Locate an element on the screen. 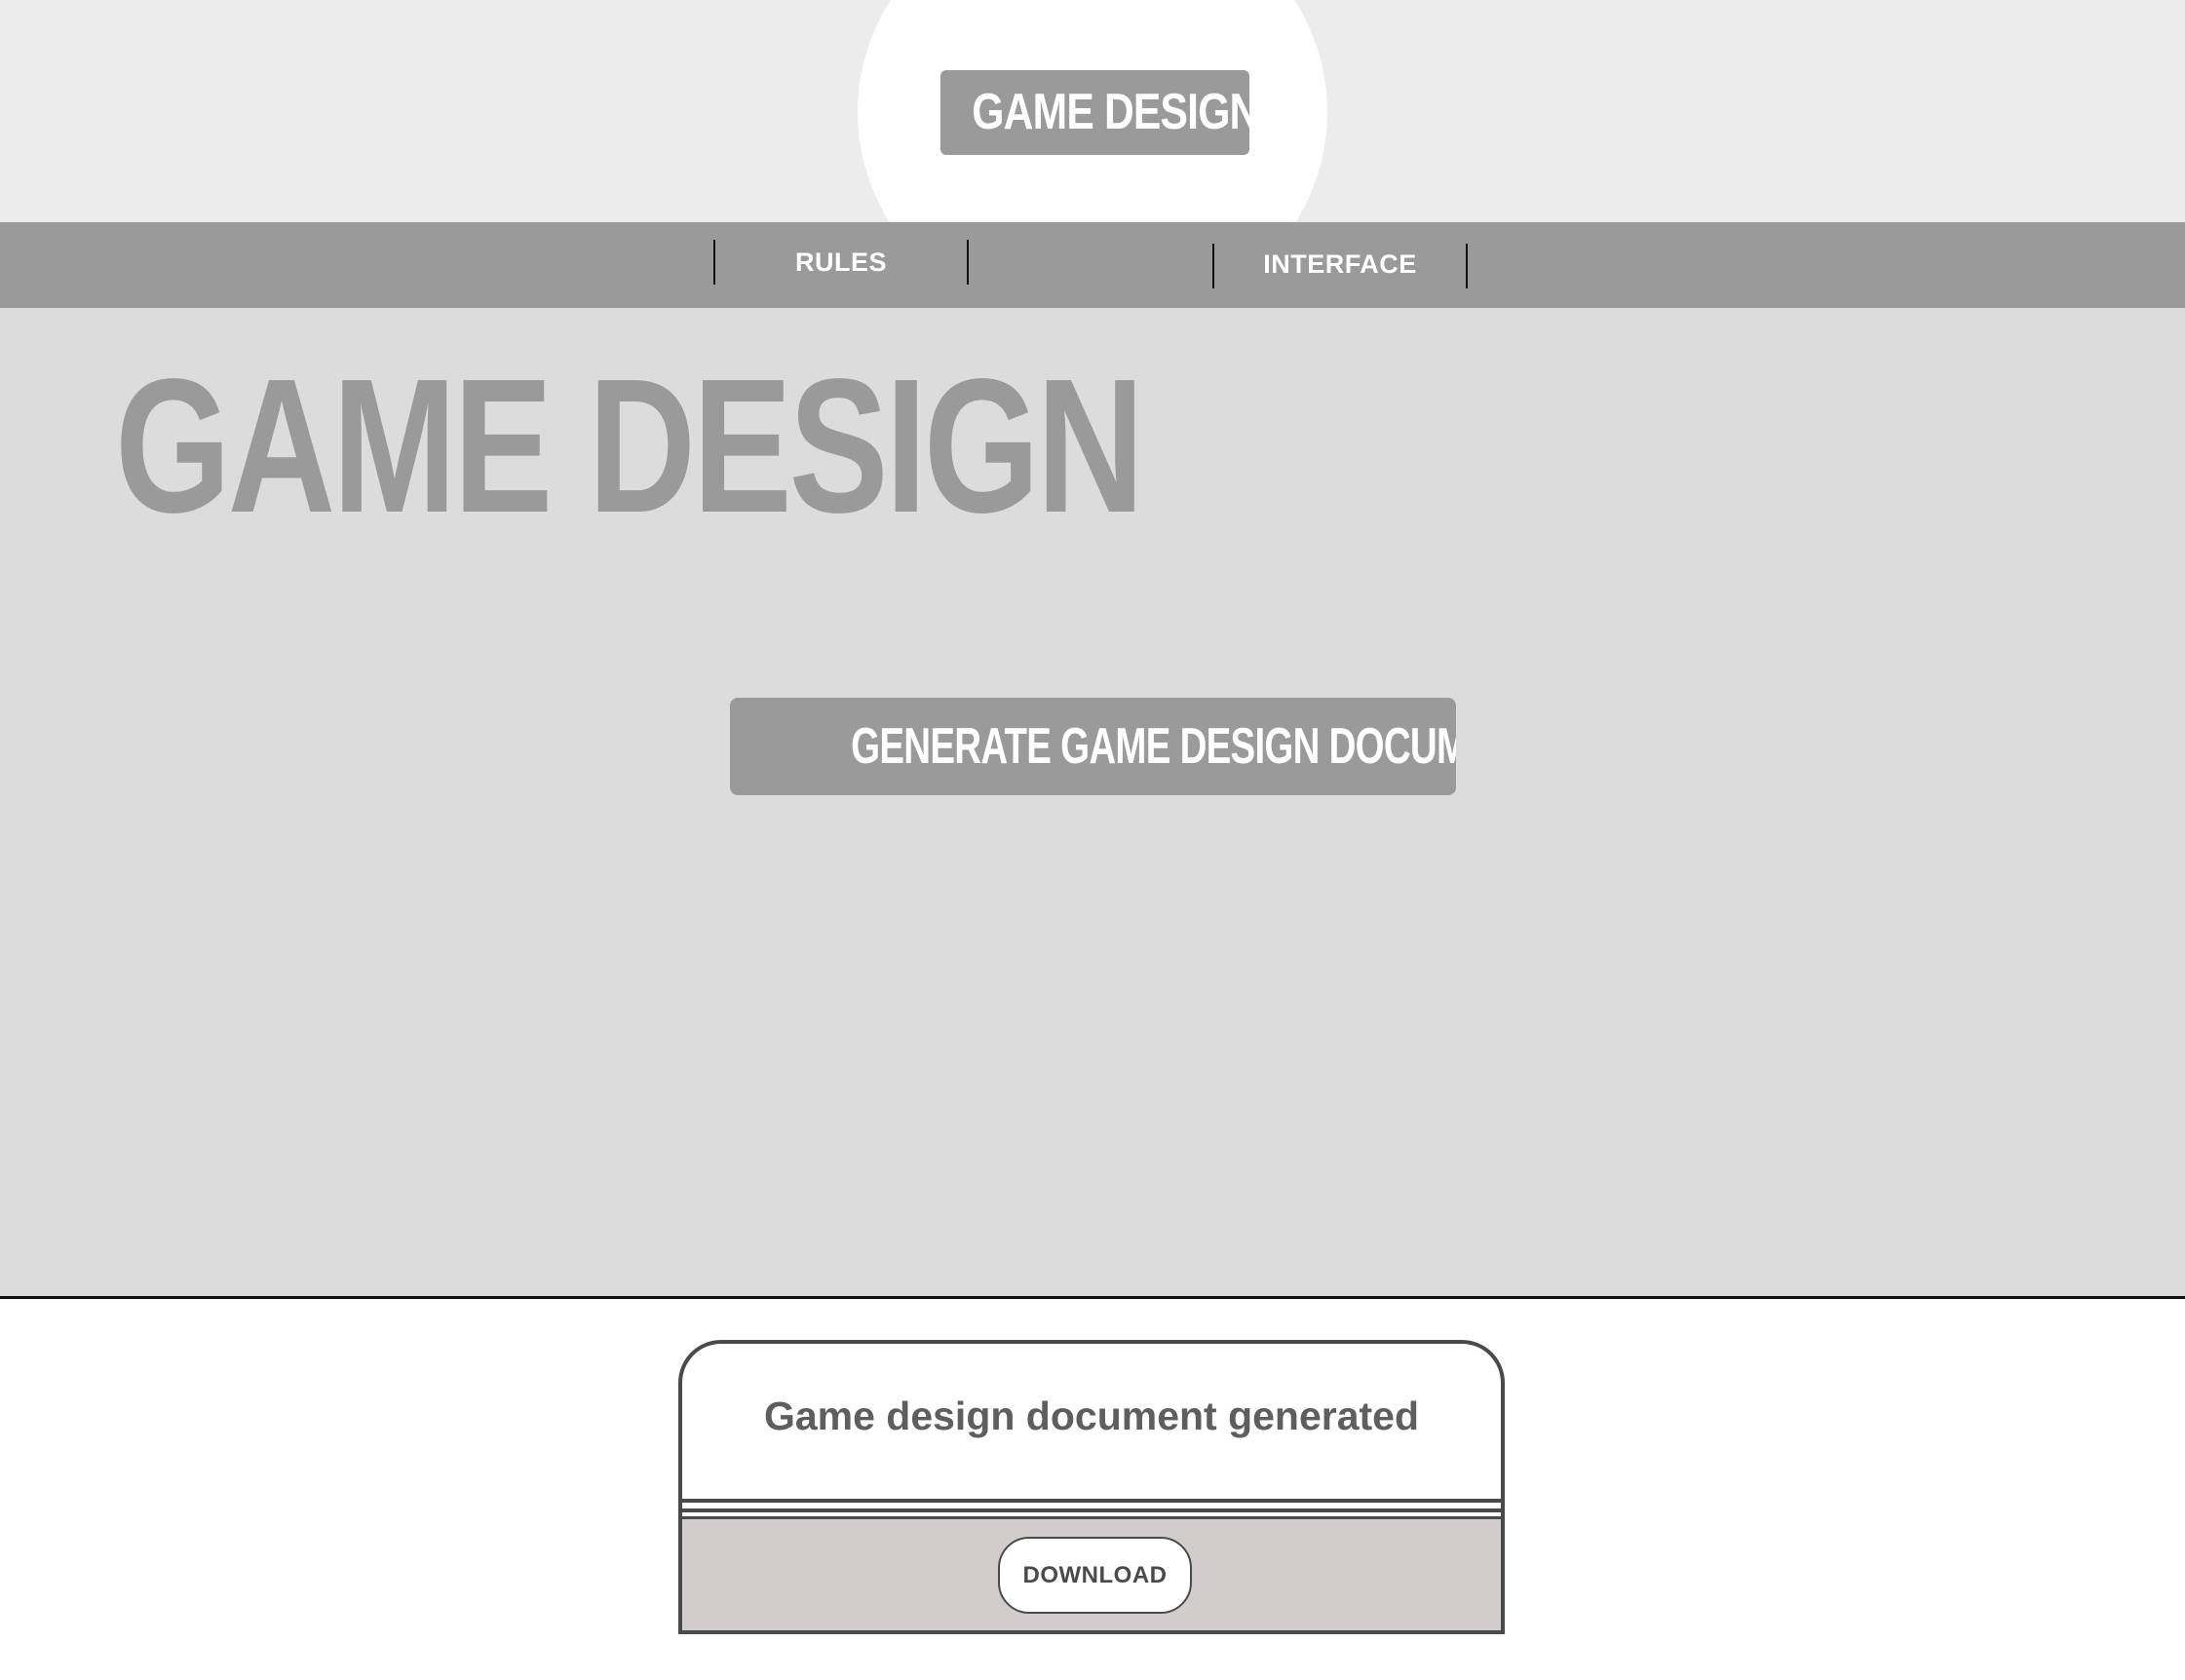 The height and width of the screenshot is (1680, 2185). logo: GAME DESIGN is located at coordinates (1094, 112).